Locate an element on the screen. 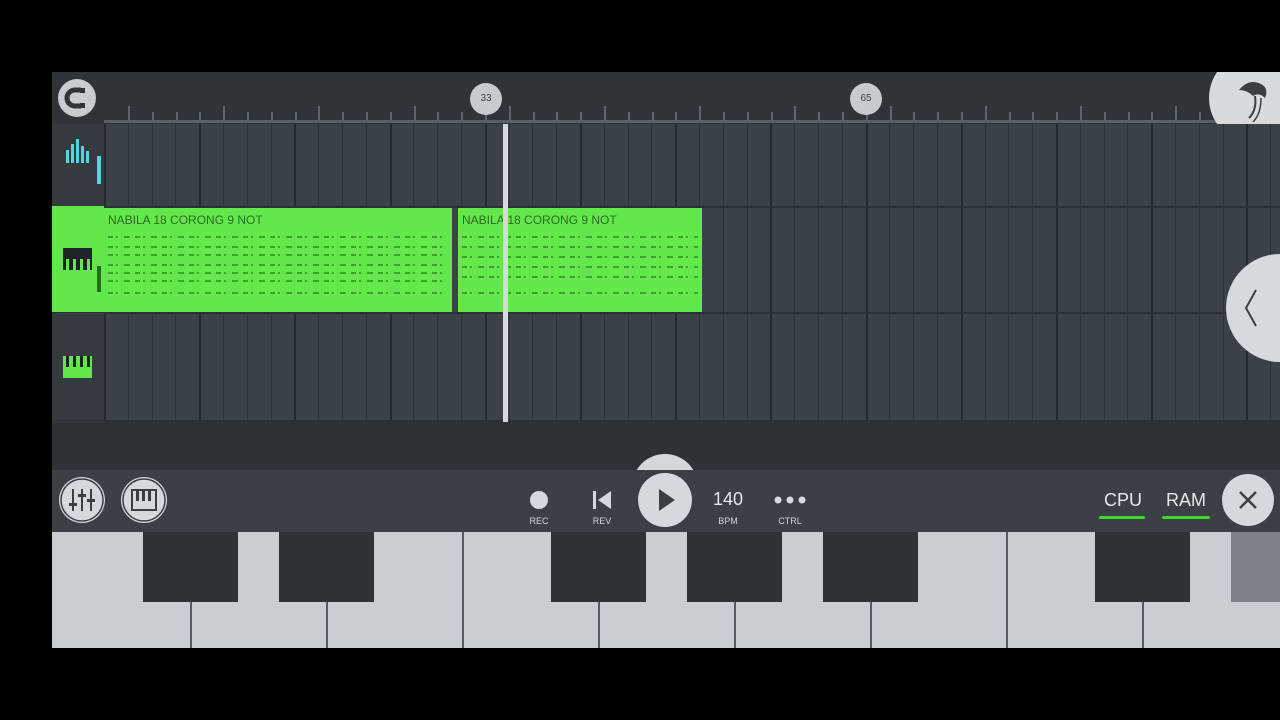 Image resolution: width=1280 pixels, height=720 pixels. timeline-ruler: 33 65 is located at coordinates (666, 98).